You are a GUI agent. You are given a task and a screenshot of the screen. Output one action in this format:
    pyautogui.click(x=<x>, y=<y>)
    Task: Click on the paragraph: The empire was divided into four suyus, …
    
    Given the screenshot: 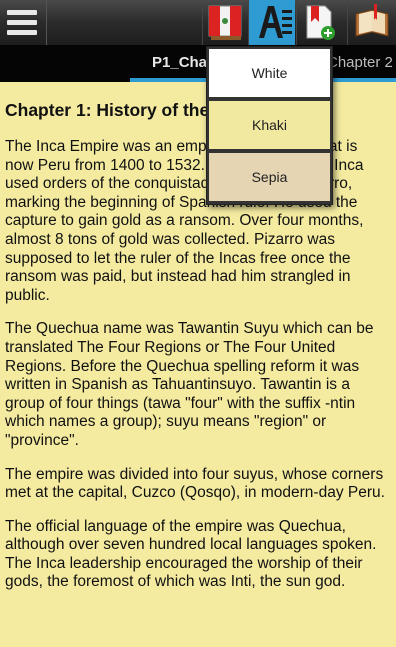 What is the action you would take?
    pyautogui.click(x=195, y=483)
    